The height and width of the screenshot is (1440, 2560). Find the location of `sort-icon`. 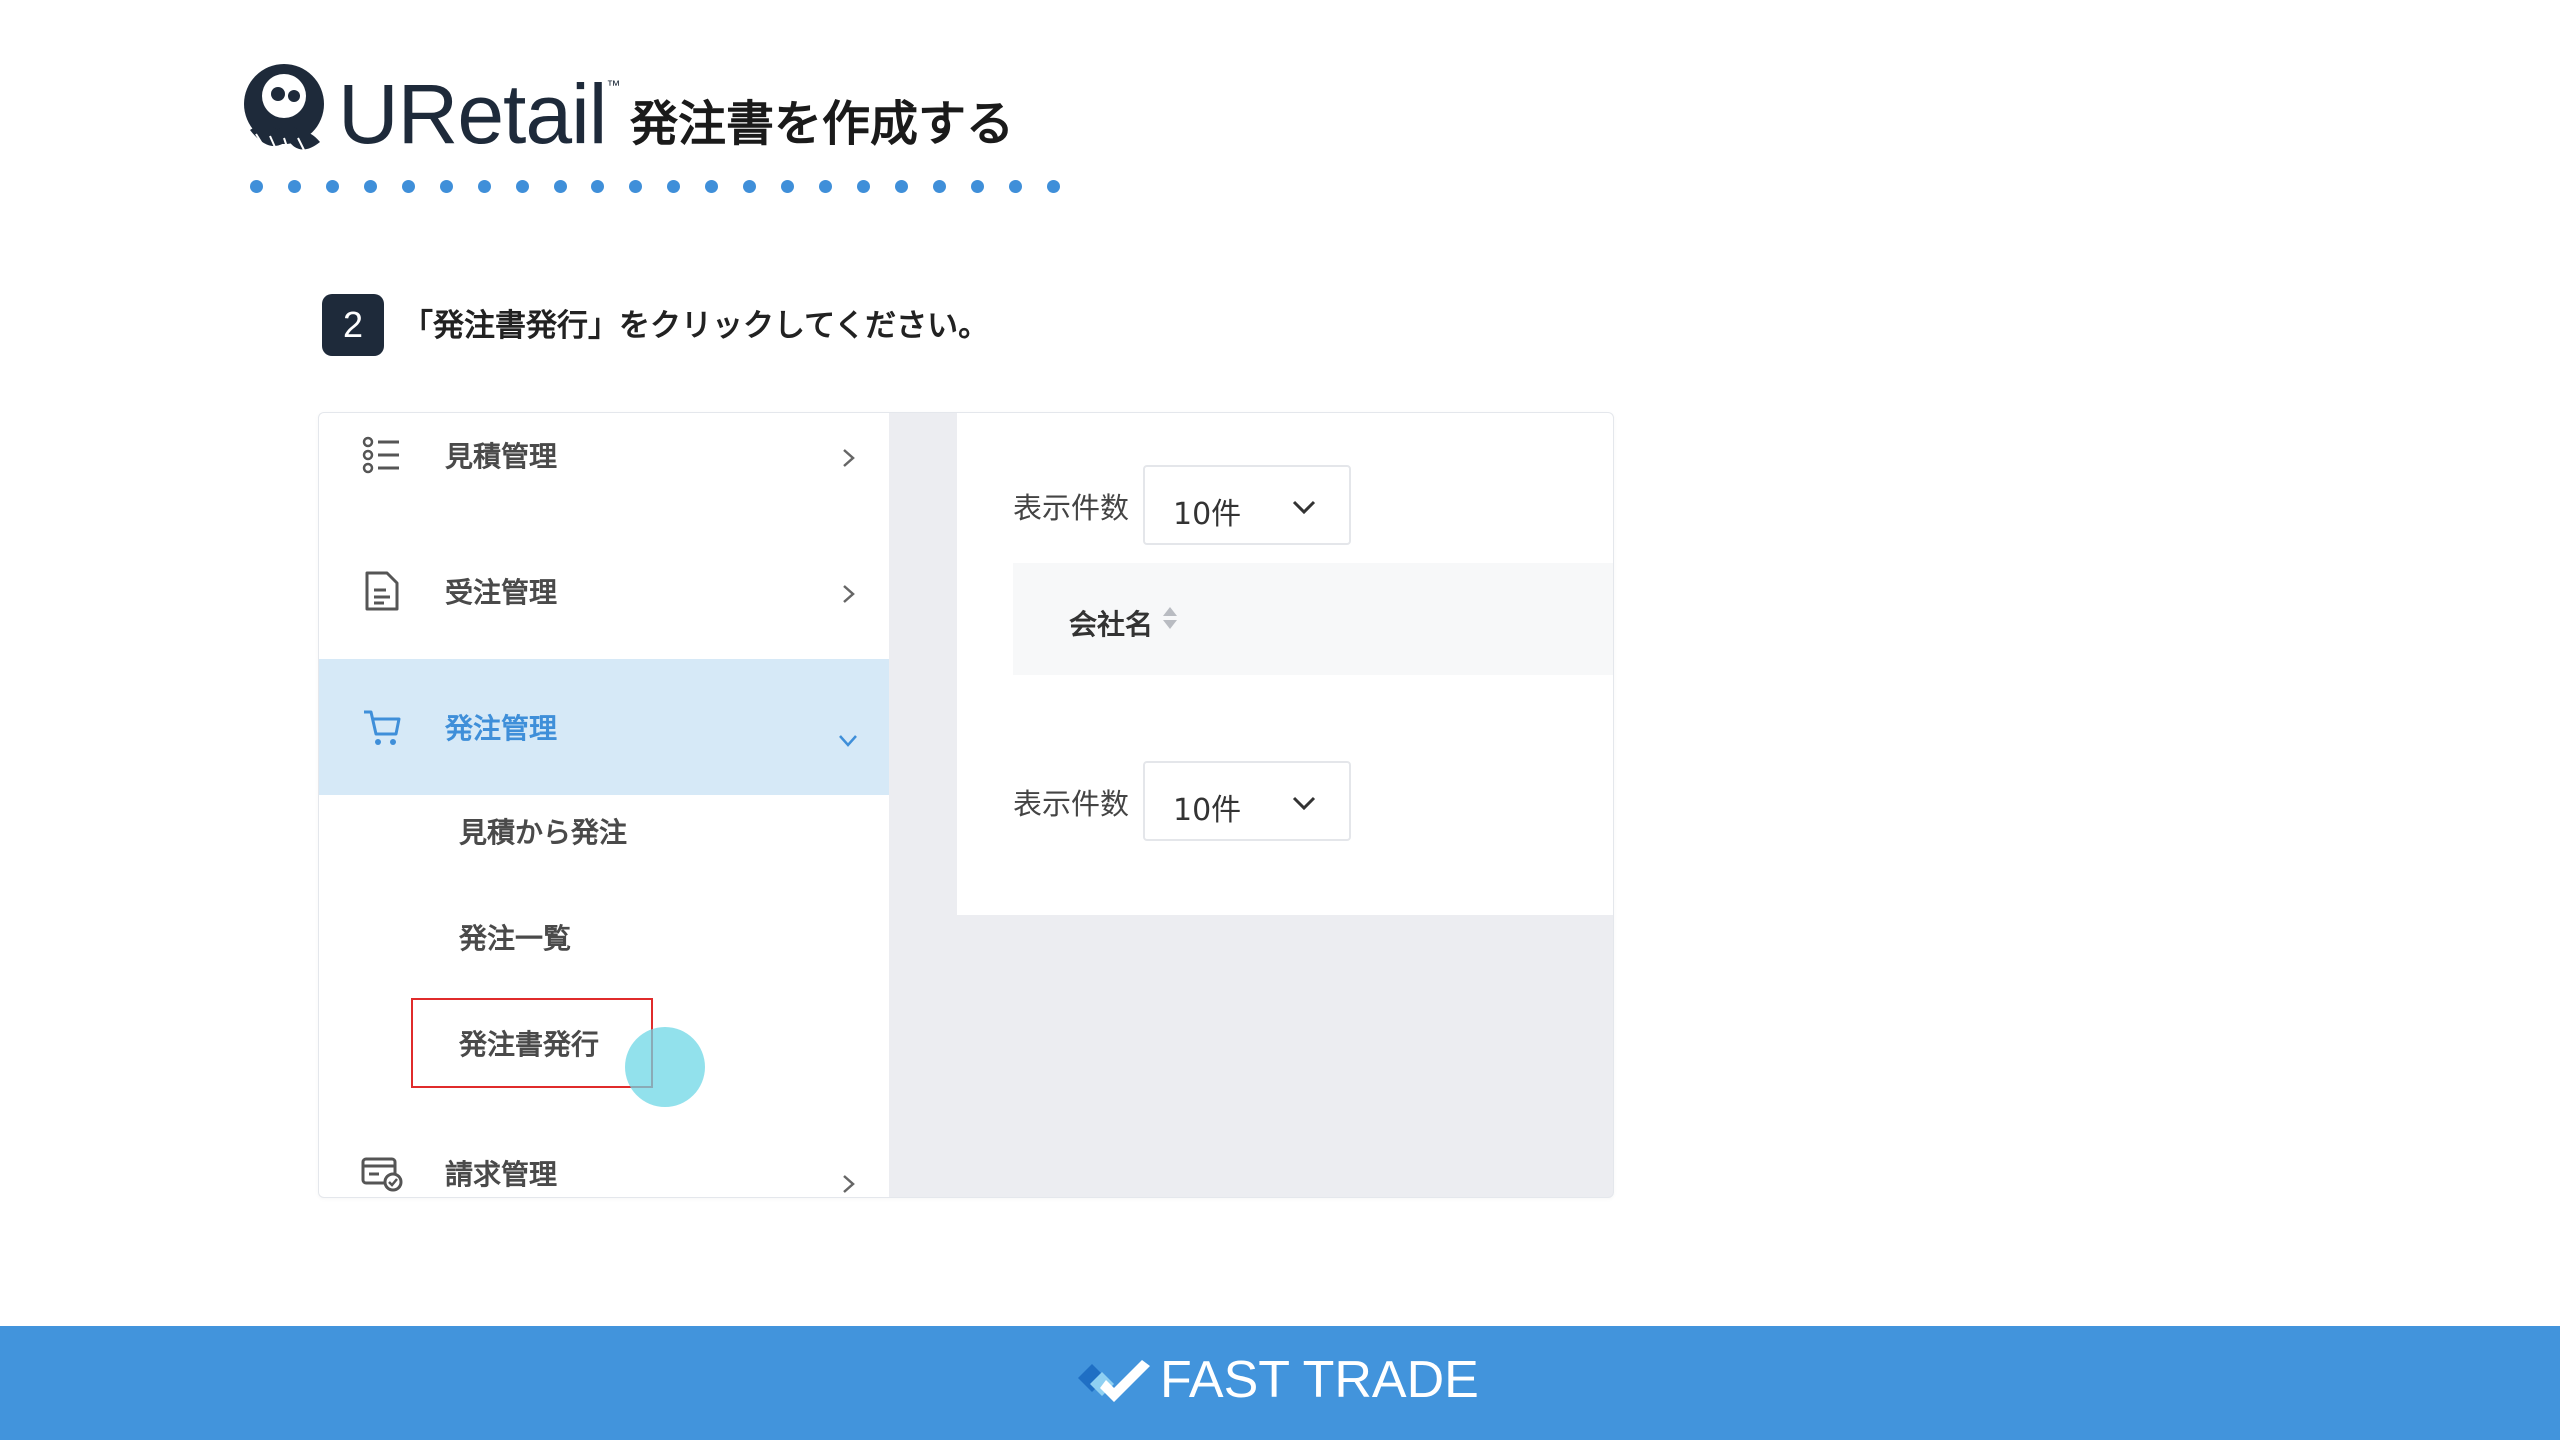

sort-icon is located at coordinates (1170, 618).